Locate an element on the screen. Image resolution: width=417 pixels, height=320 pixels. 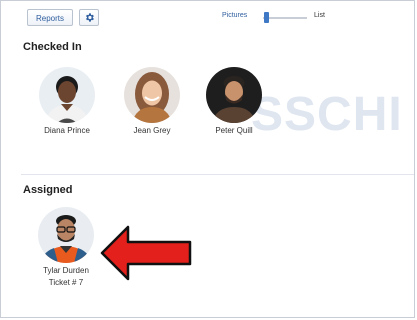
assigned-heading: Assigned is located at coordinates (48, 190).